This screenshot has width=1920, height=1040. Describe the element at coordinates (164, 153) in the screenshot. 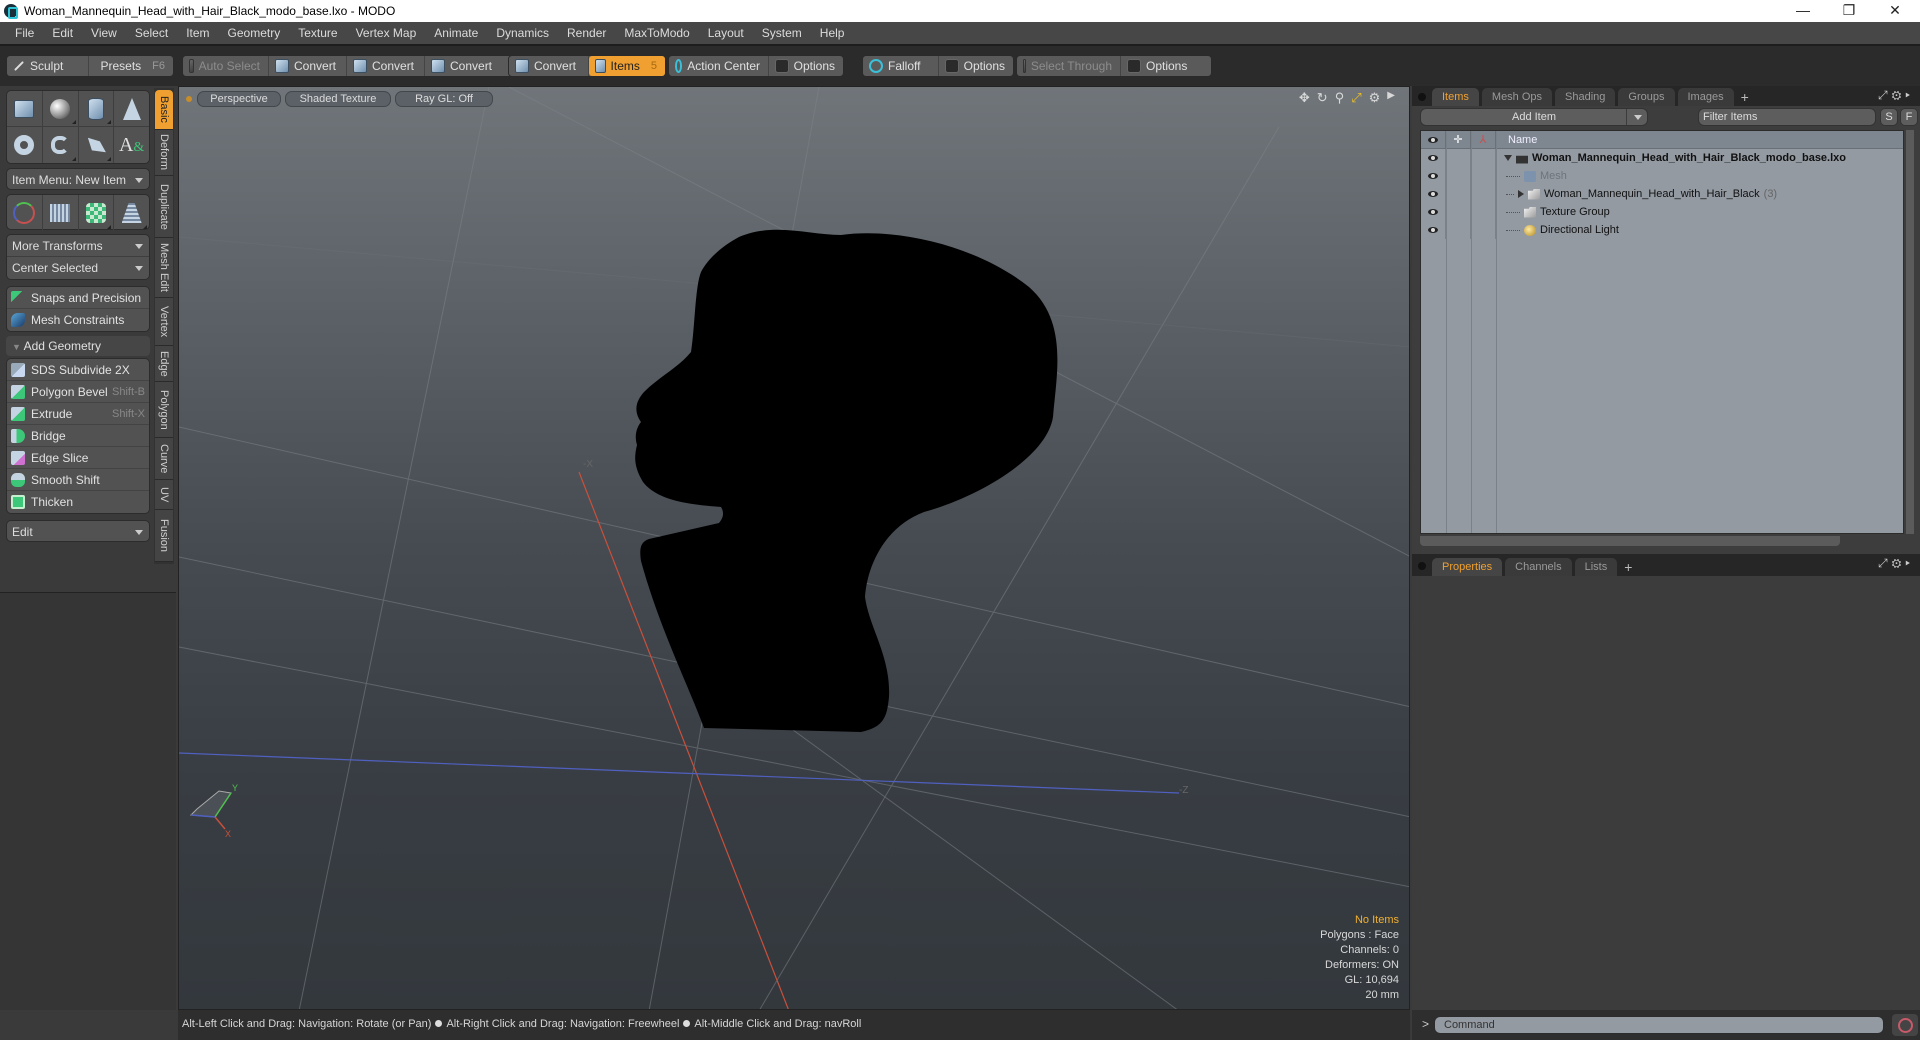

I see `tab-deform: Deform` at that location.